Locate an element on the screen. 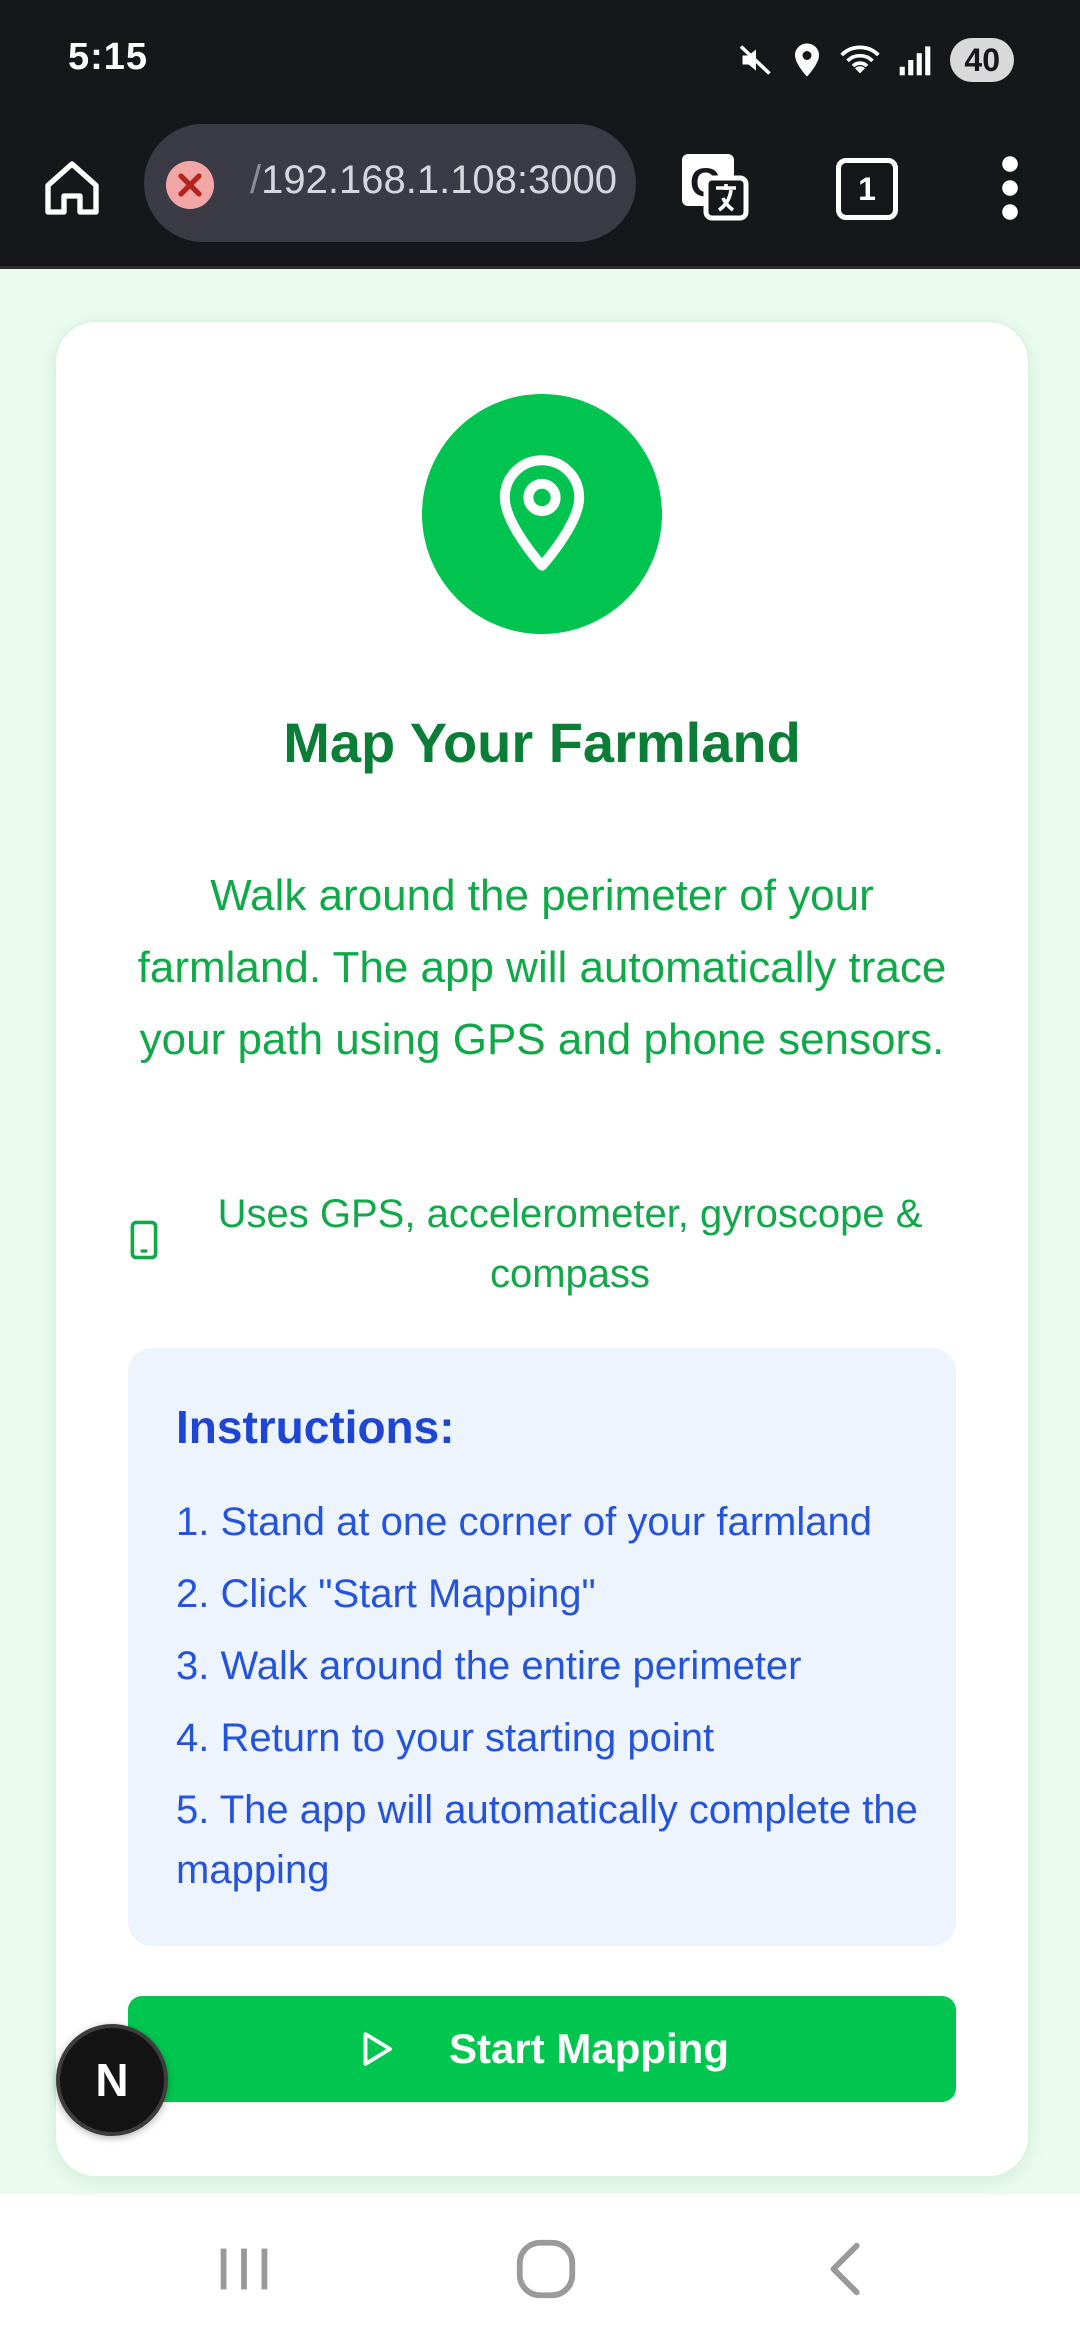 The width and height of the screenshot is (1080, 2340). map-pin-badge is located at coordinates (542, 514).